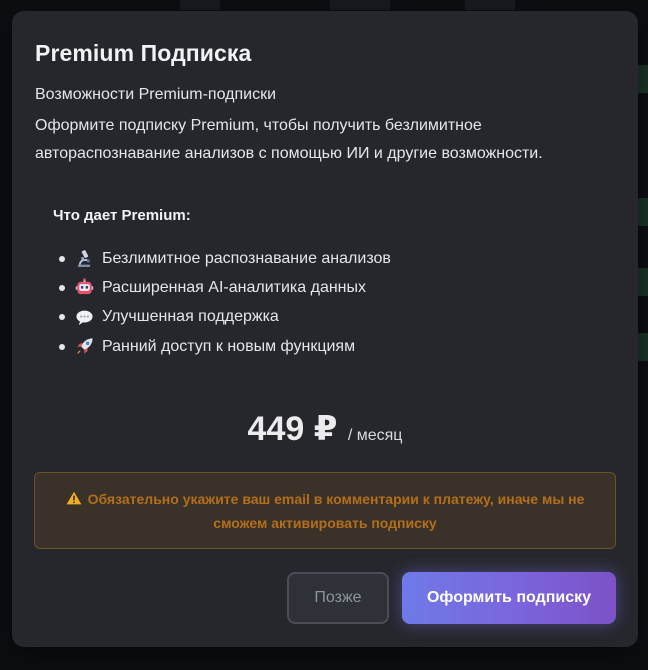 Image resolution: width=648 pixels, height=670 pixels. I want to click on benefit-item: Расширенная AI-аналитика данных, so click(225, 287).